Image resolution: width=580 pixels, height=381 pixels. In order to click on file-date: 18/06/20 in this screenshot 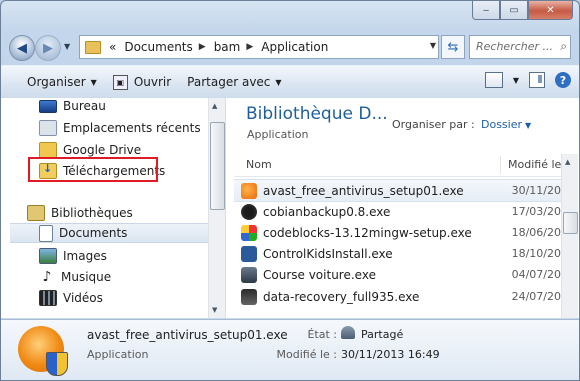, I will do `click(536, 232)`.